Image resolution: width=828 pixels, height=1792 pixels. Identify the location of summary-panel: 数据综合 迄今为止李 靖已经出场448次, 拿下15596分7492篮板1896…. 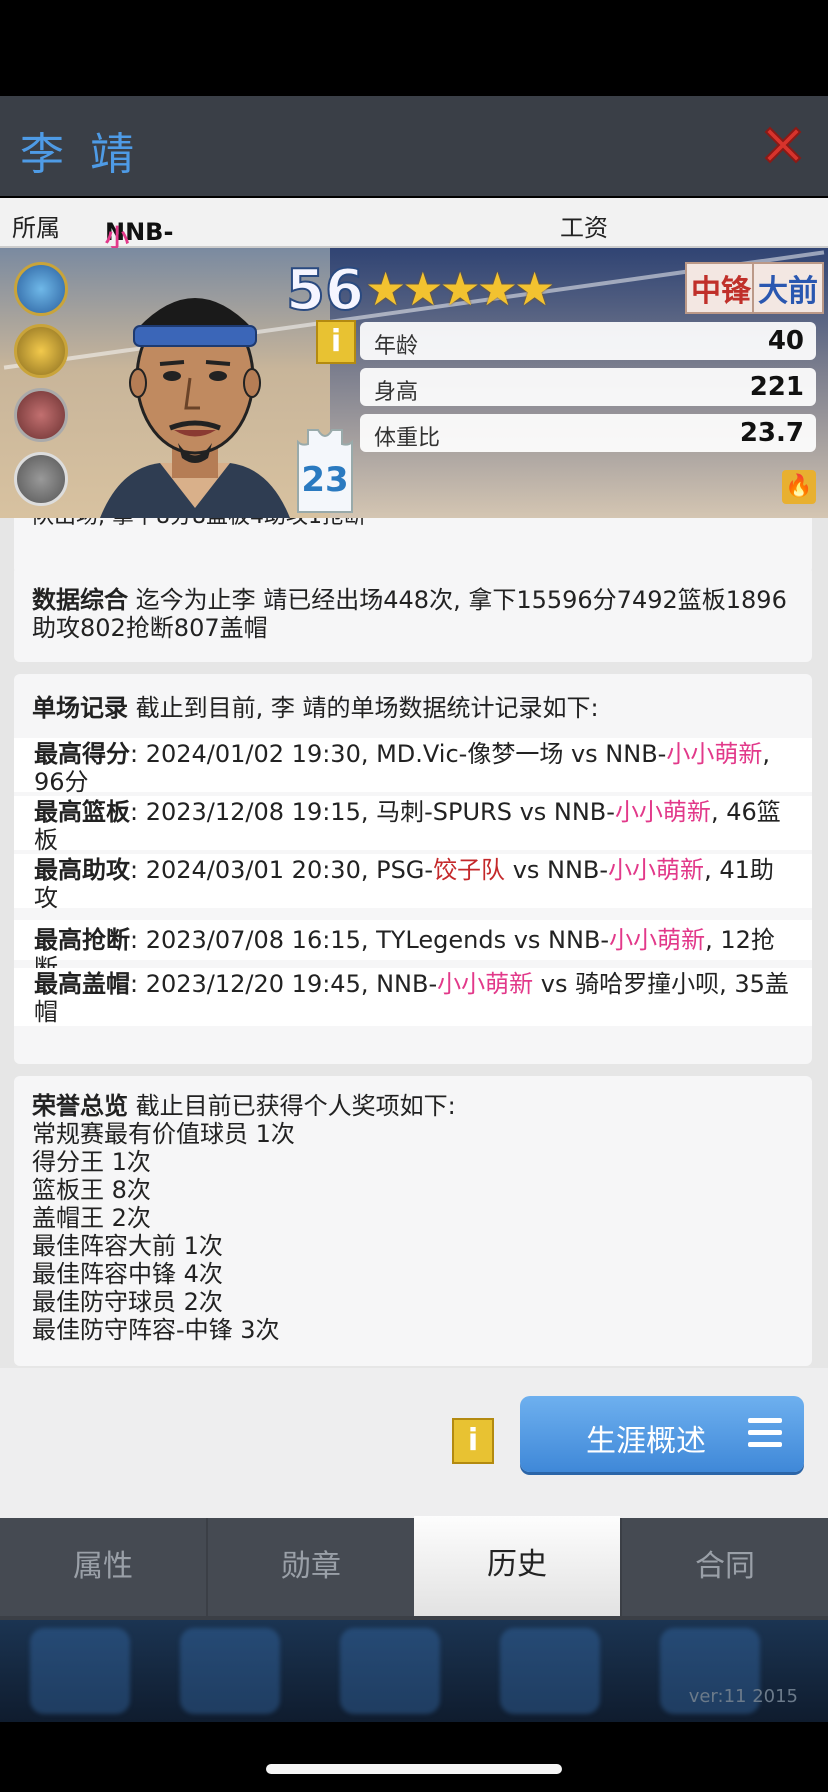
(413, 614).